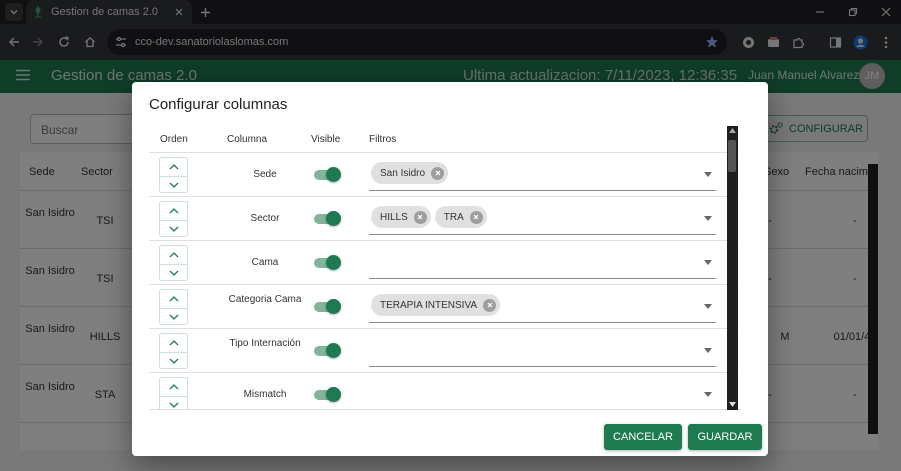  I want to click on config-row: Tipo Internación, so click(444, 351).